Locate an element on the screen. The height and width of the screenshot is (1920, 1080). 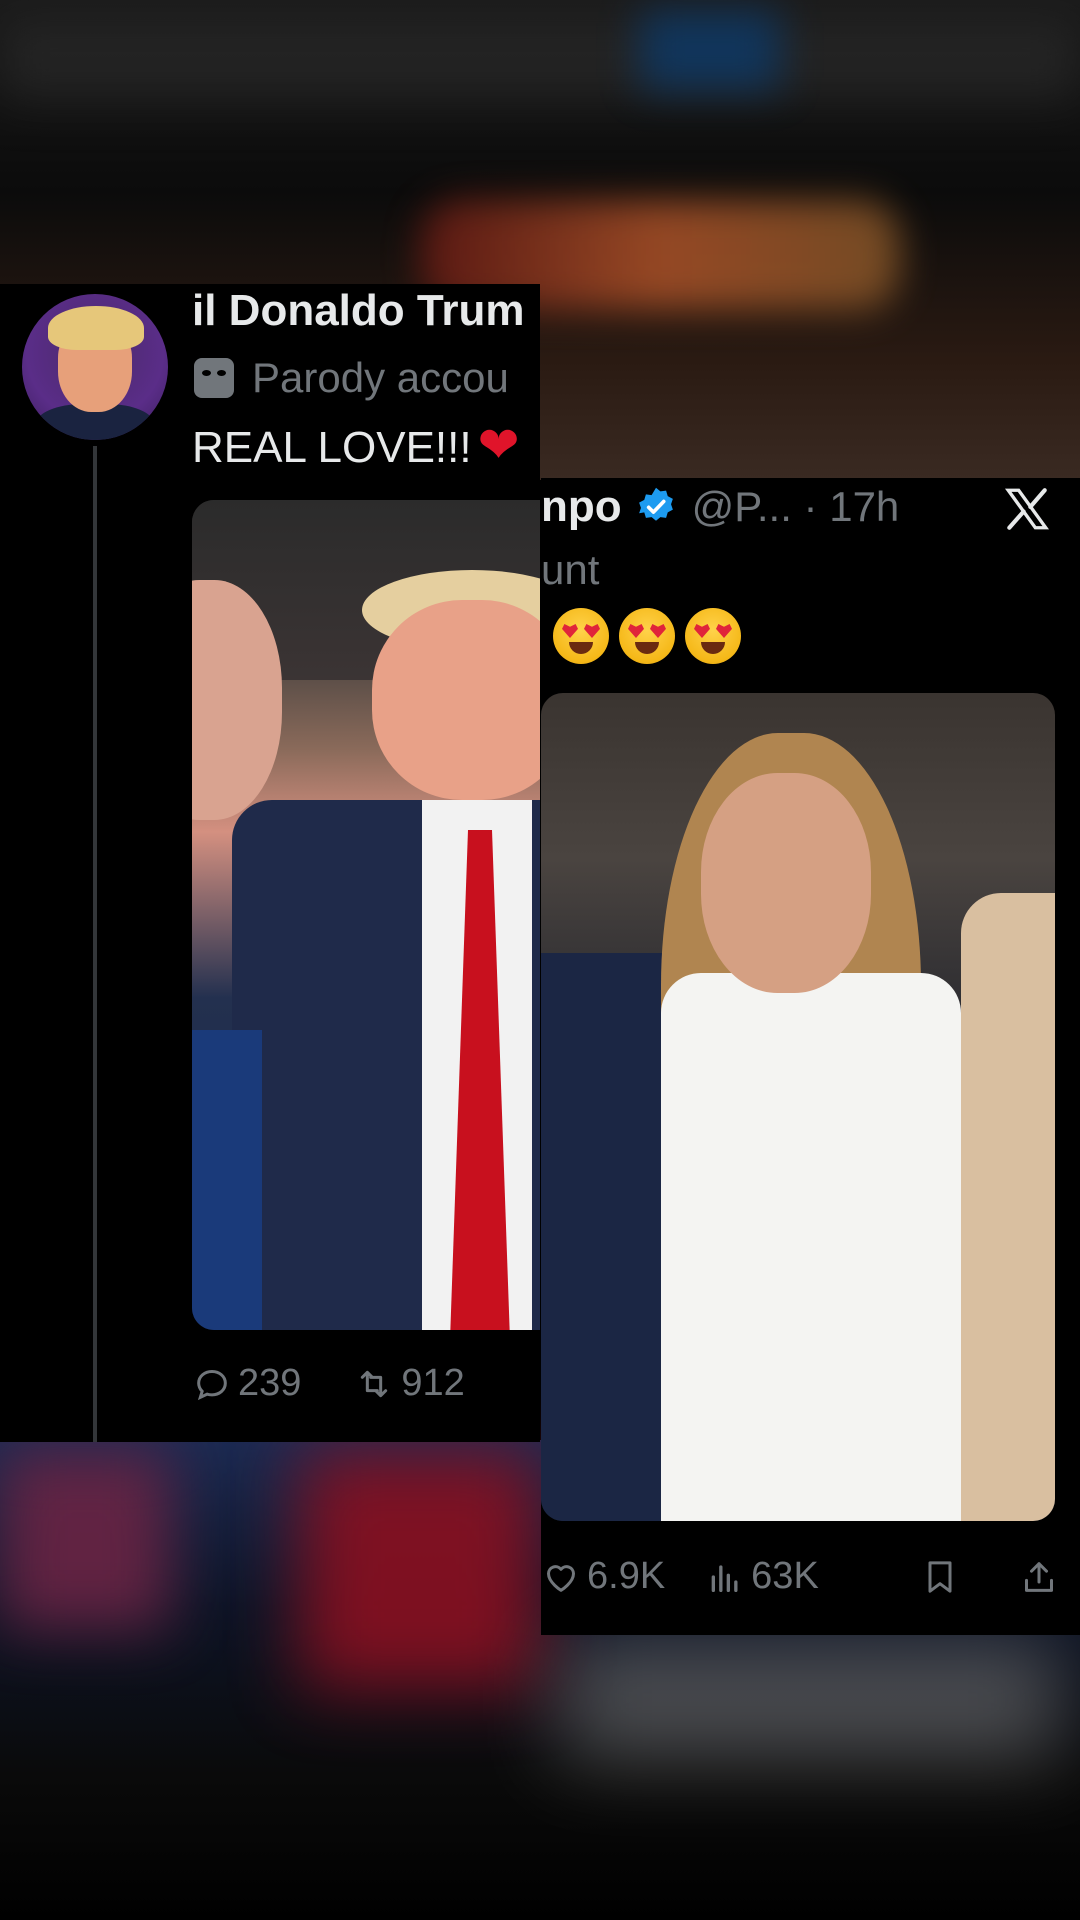
action-bar: 239 912 is located at coordinates (354, 1383).